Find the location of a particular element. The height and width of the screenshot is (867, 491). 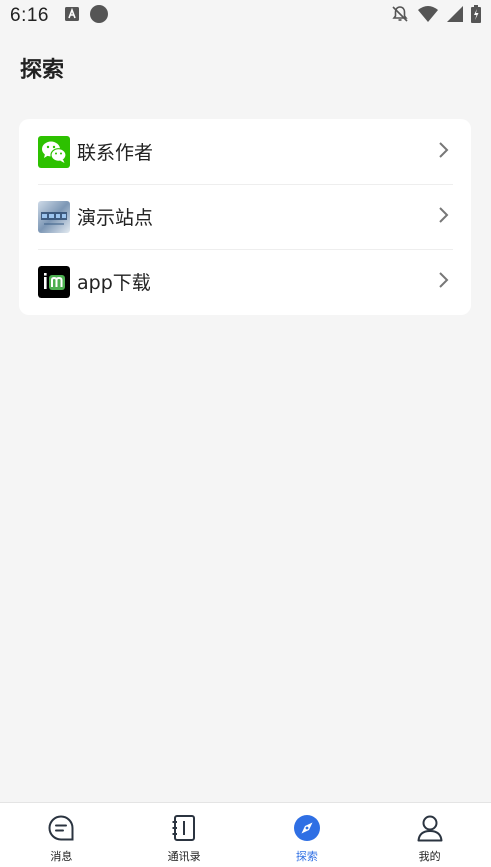

contacts-book-icon is located at coordinates (184, 828).